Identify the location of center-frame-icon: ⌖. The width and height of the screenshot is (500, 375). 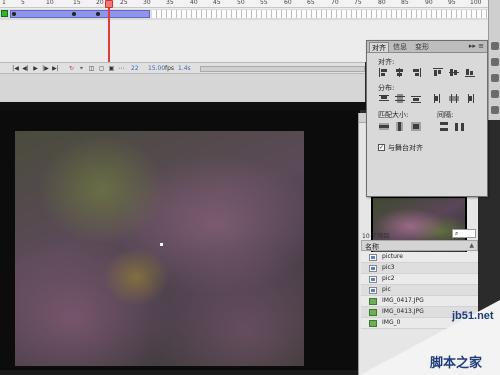
(81, 68).